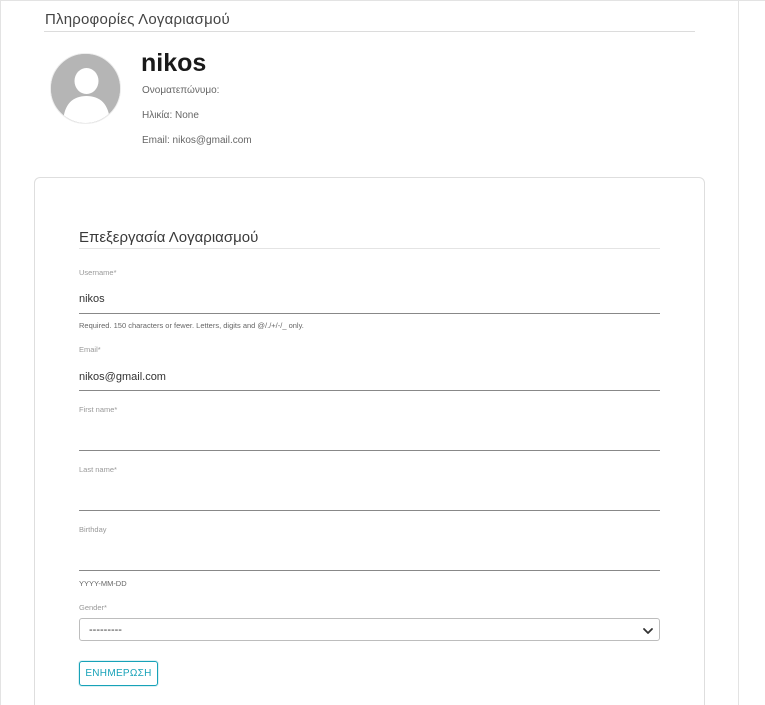  What do you see at coordinates (648, 630) in the screenshot?
I see `chevron-down-icon` at bounding box center [648, 630].